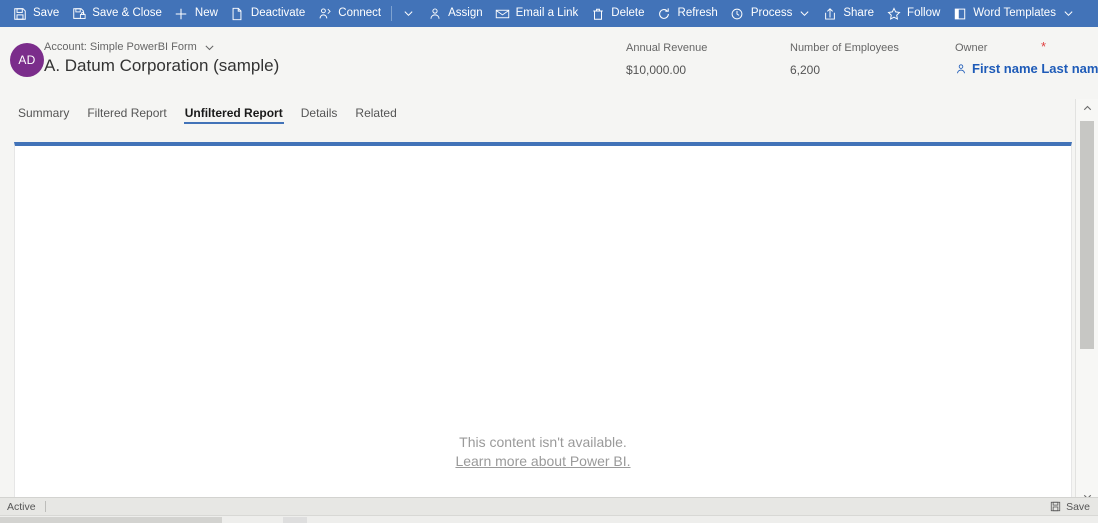 This screenshot has width=1098, height=523. Describe the element at coordinates (278, 12) in the screenshot. I see `command-label: Deactivate` at that location.